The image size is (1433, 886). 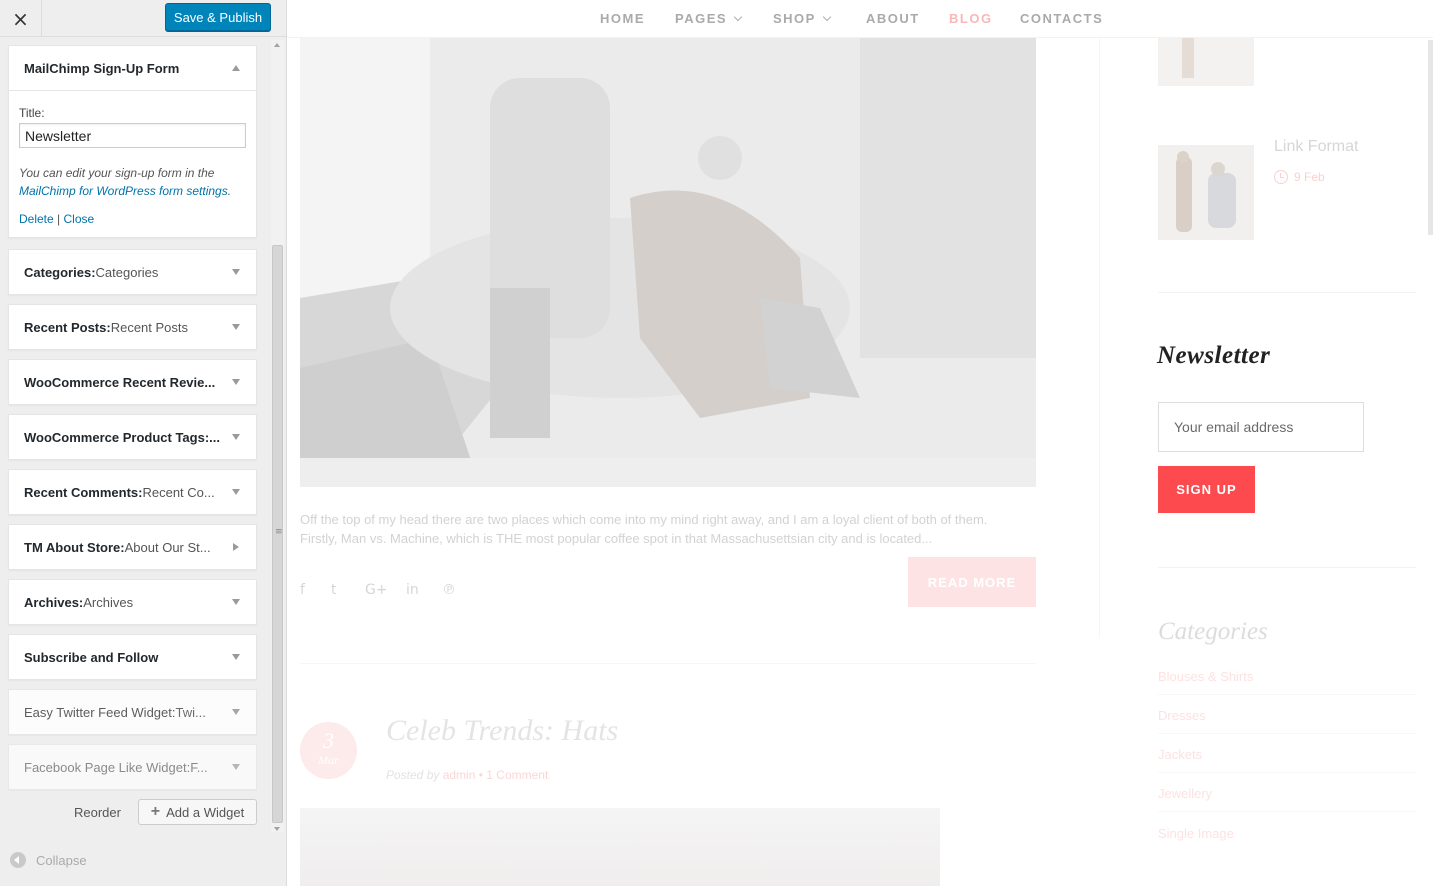 What do you see at coordinates (1206, 489) in the screenshot?
I see `signup-button: SIGN UP` at bounding box center [1206, 489].